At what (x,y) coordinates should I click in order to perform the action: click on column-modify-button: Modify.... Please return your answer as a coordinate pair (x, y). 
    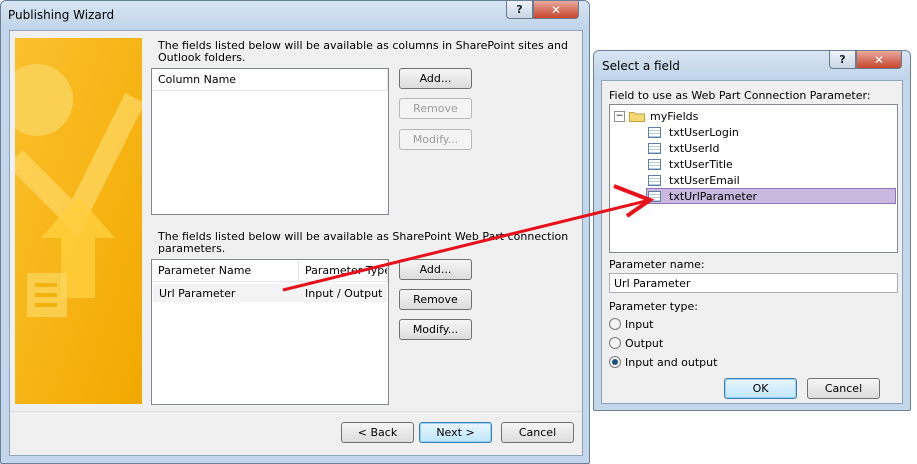
    Looking at the image, I should click on (435, 139).